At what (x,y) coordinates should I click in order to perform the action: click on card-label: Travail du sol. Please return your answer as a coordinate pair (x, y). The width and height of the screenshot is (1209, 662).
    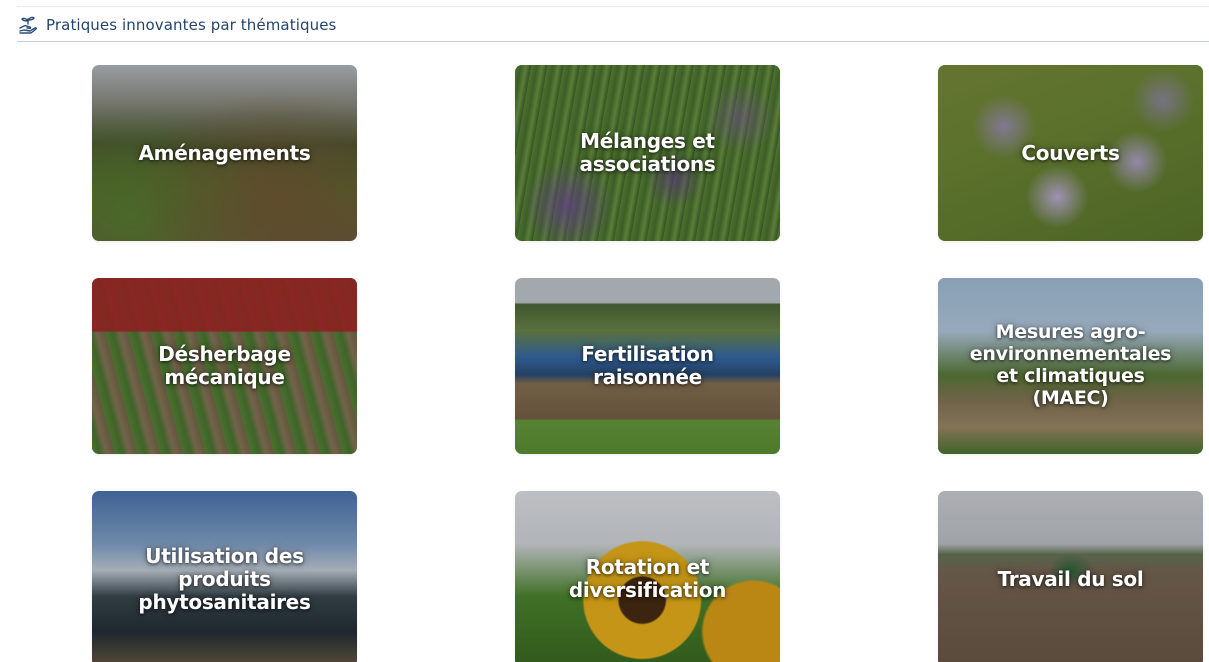
    Looking at the image, I should click on (1070, 578).